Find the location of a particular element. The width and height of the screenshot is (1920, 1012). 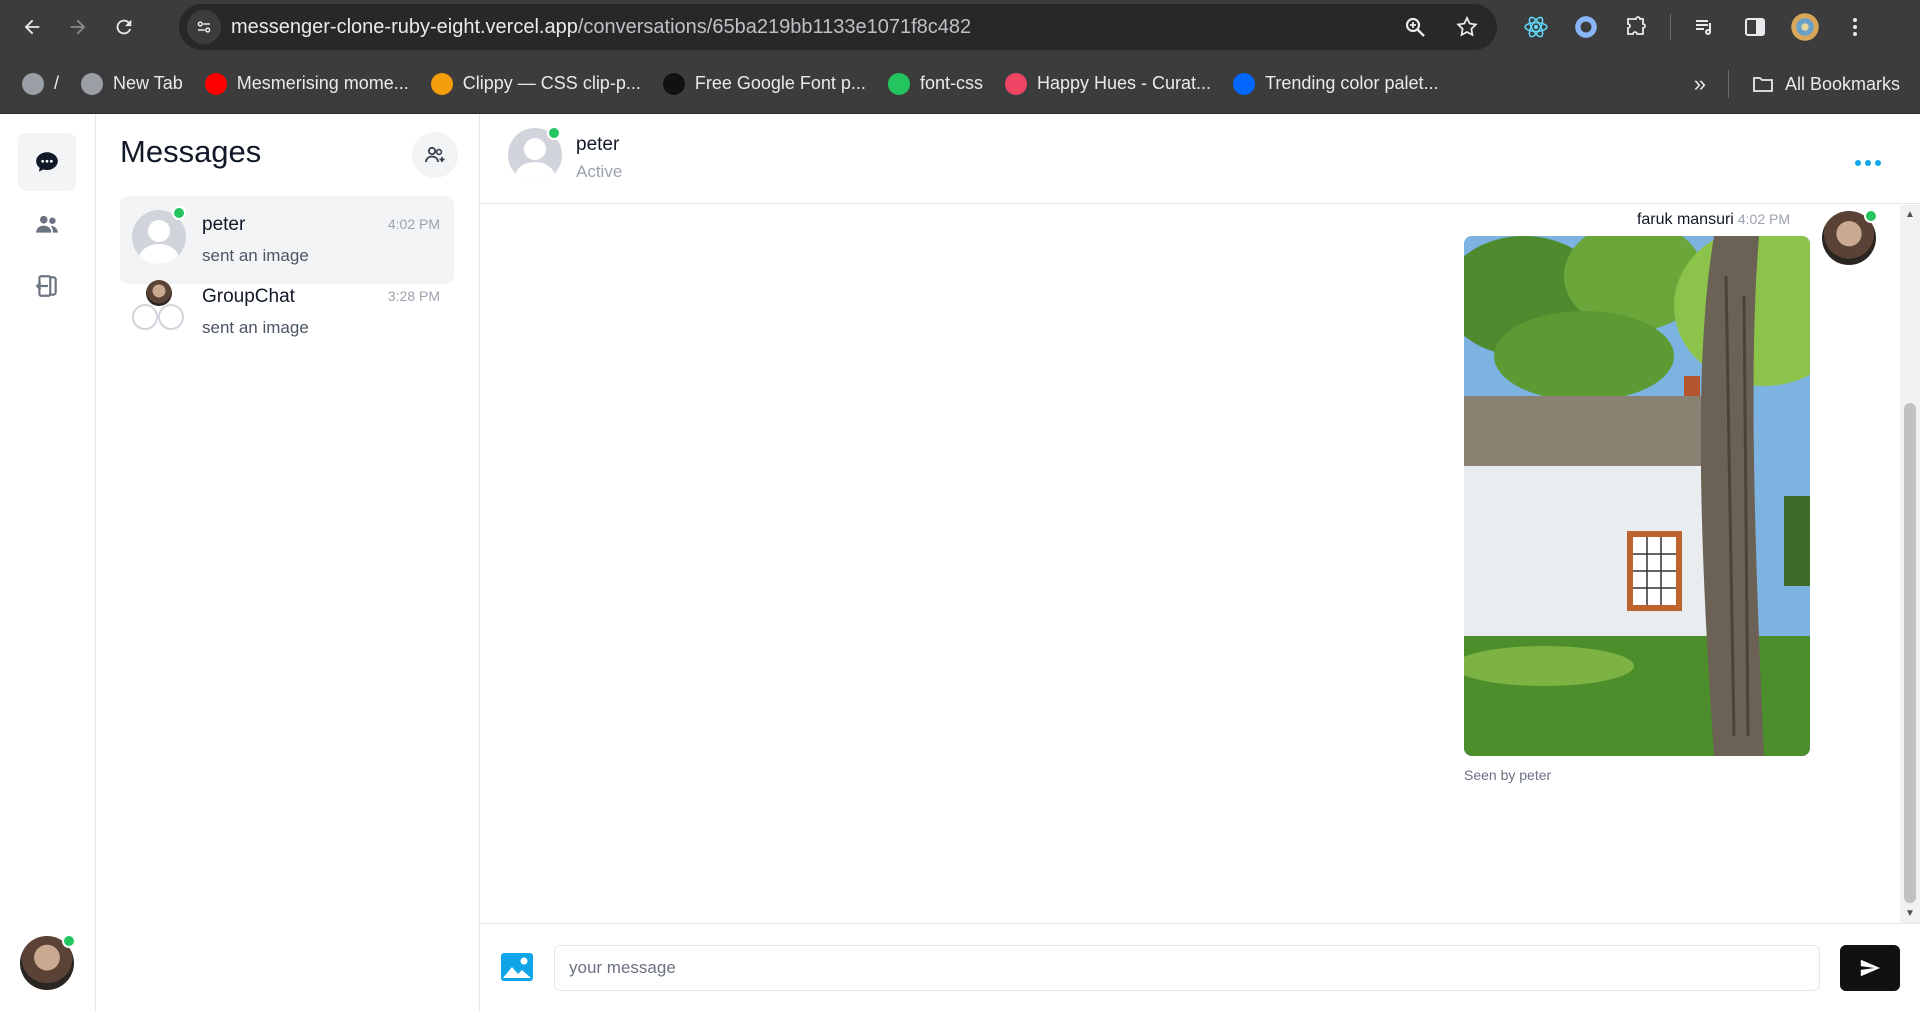

bookmark-label: / is located at coordinates (57, 83).